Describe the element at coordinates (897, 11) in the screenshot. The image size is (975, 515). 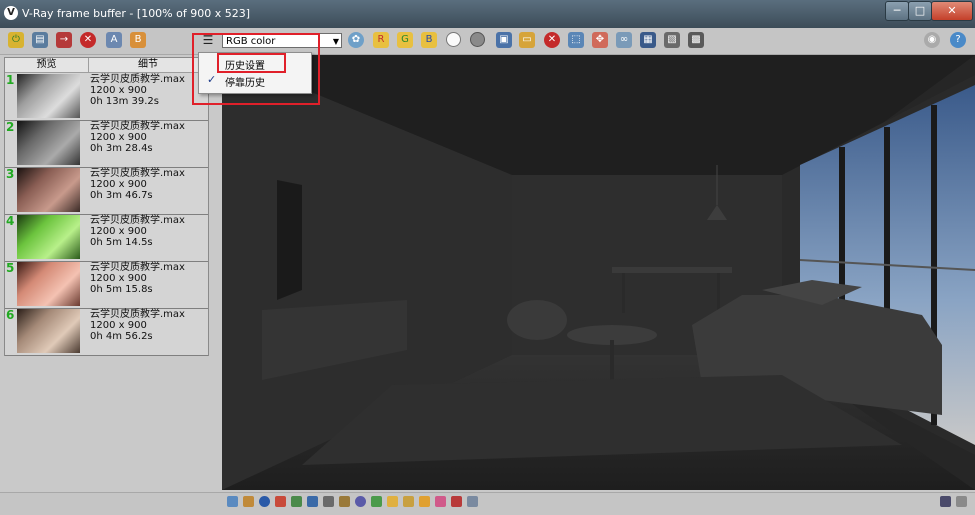
I see `minimize-button: ─` at that location.